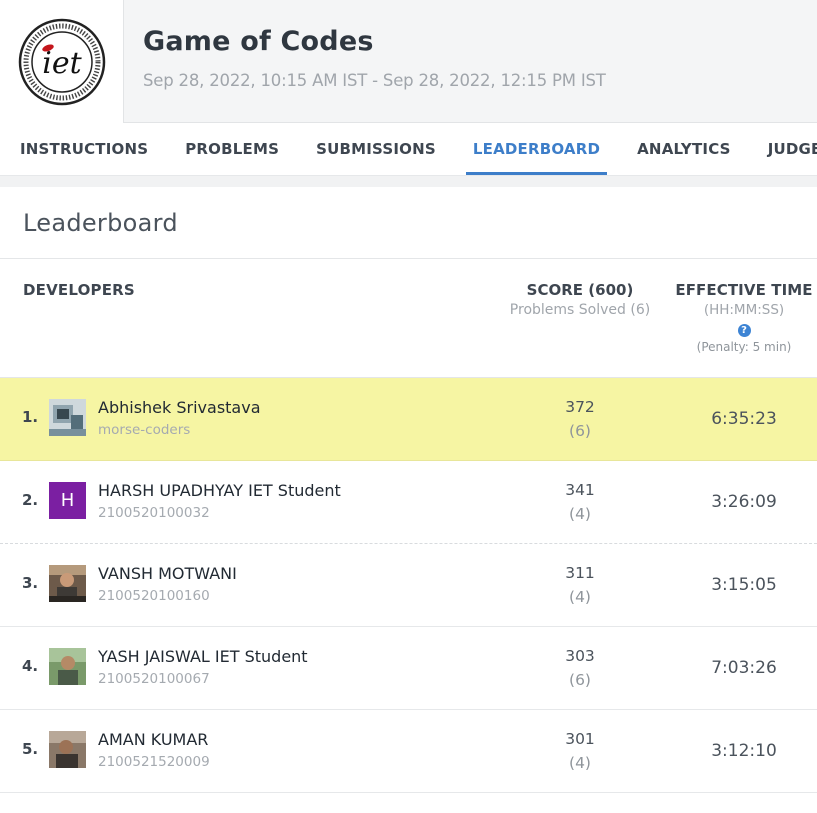 The width and height of the screenshot is (817, 813). What do you see at coordinates (154, 596) in the screenshot?
I see `developer-handle: 2100520100160` at bounding box center [154, 596].